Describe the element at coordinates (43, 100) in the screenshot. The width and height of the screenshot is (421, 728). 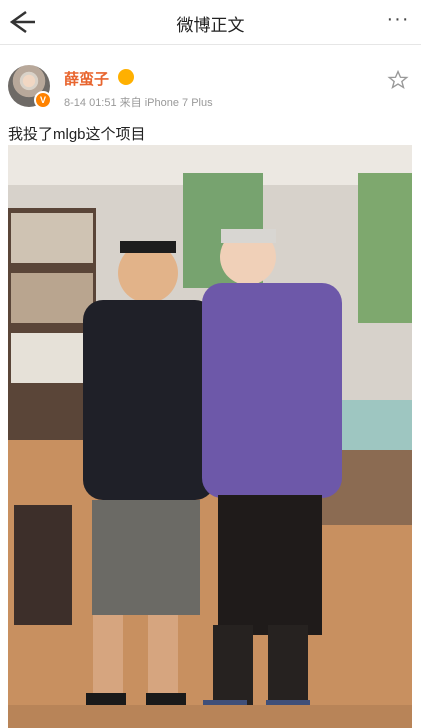
I see `verified-badge-icon: V` at that location.